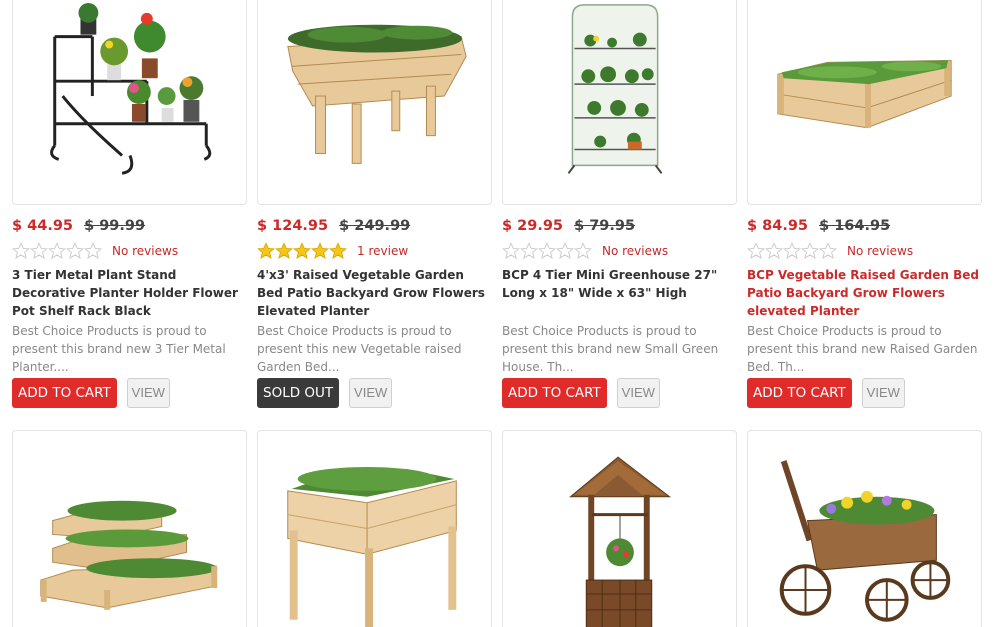 The width and height of the screenshot is (996, 627). I want to click on mini-greenhouse-image, so click(615, 89).